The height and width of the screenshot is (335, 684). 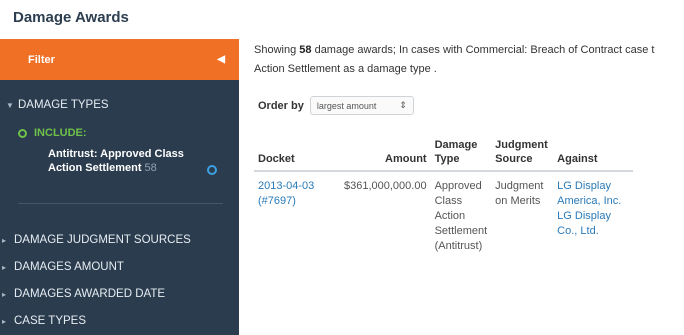 What do you see at coordinates (212, 170) in the screenshot?
I see `circle-remove-icon` at bounding box center [212, 170].